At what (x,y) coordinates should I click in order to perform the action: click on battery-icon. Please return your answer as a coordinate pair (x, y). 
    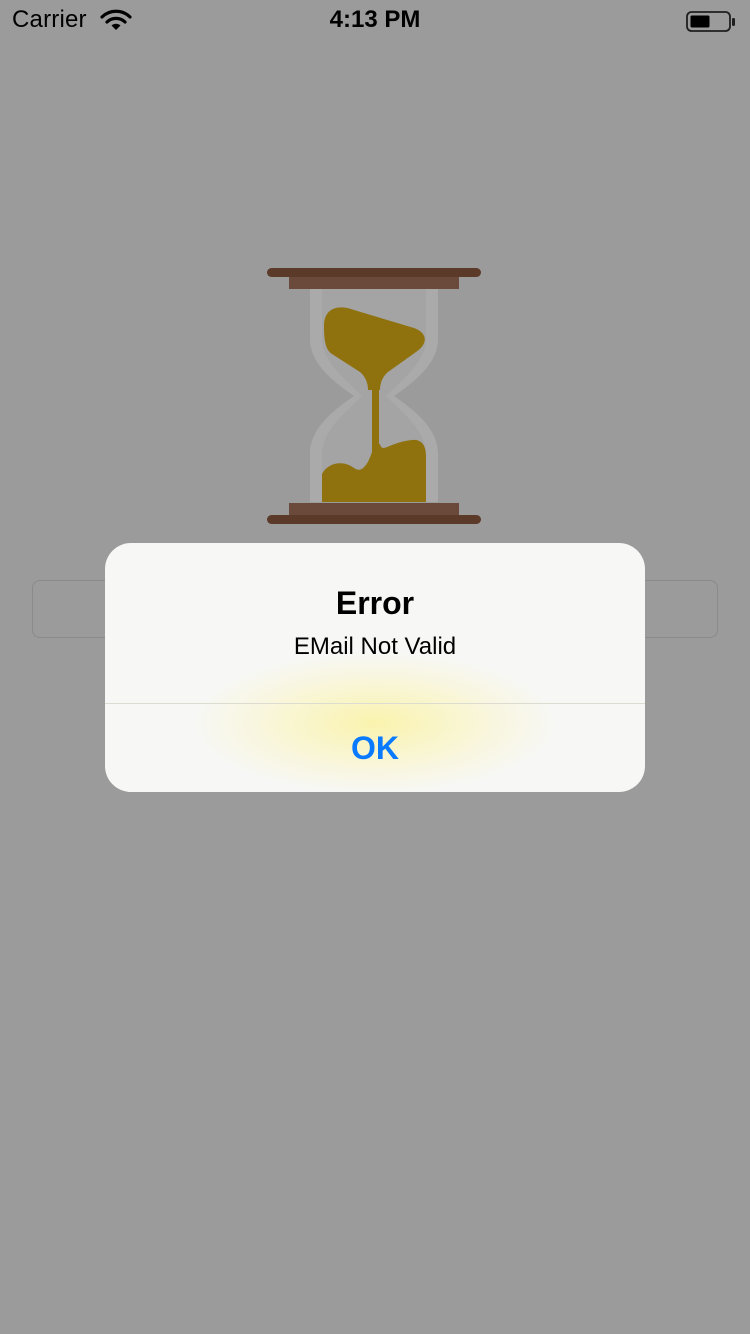
    Looking at the image, I should click on (710, 21).